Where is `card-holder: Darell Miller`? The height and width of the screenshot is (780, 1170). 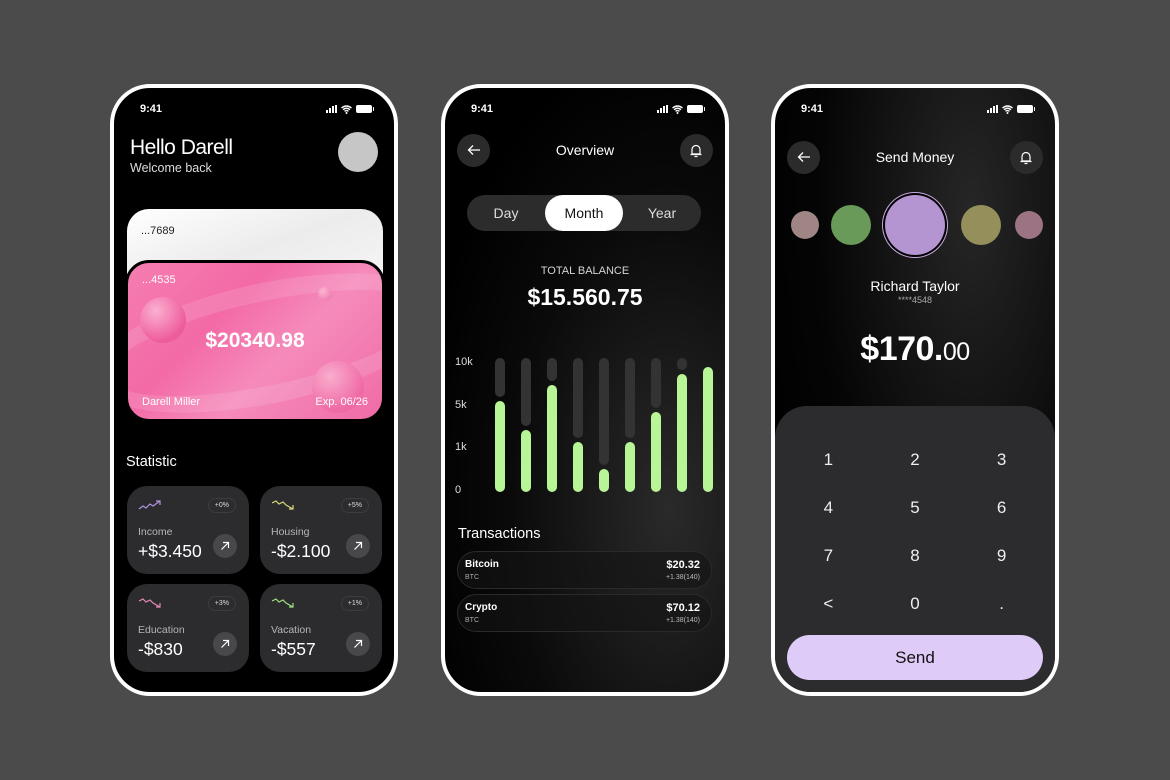
card-holder: Darell Miller is located at coordinates (171, 402).